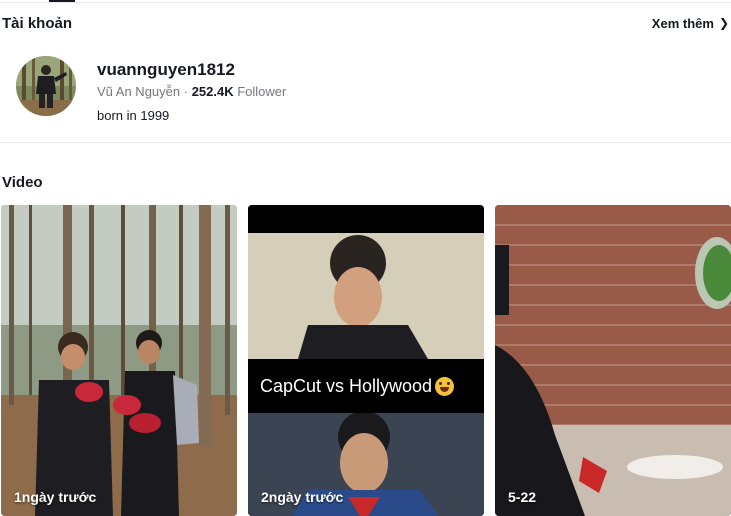 This screenshot has height=516, width=731. Describe the element at coordinates (365, 142) in the screenshot. I see `section-divider` at that location.